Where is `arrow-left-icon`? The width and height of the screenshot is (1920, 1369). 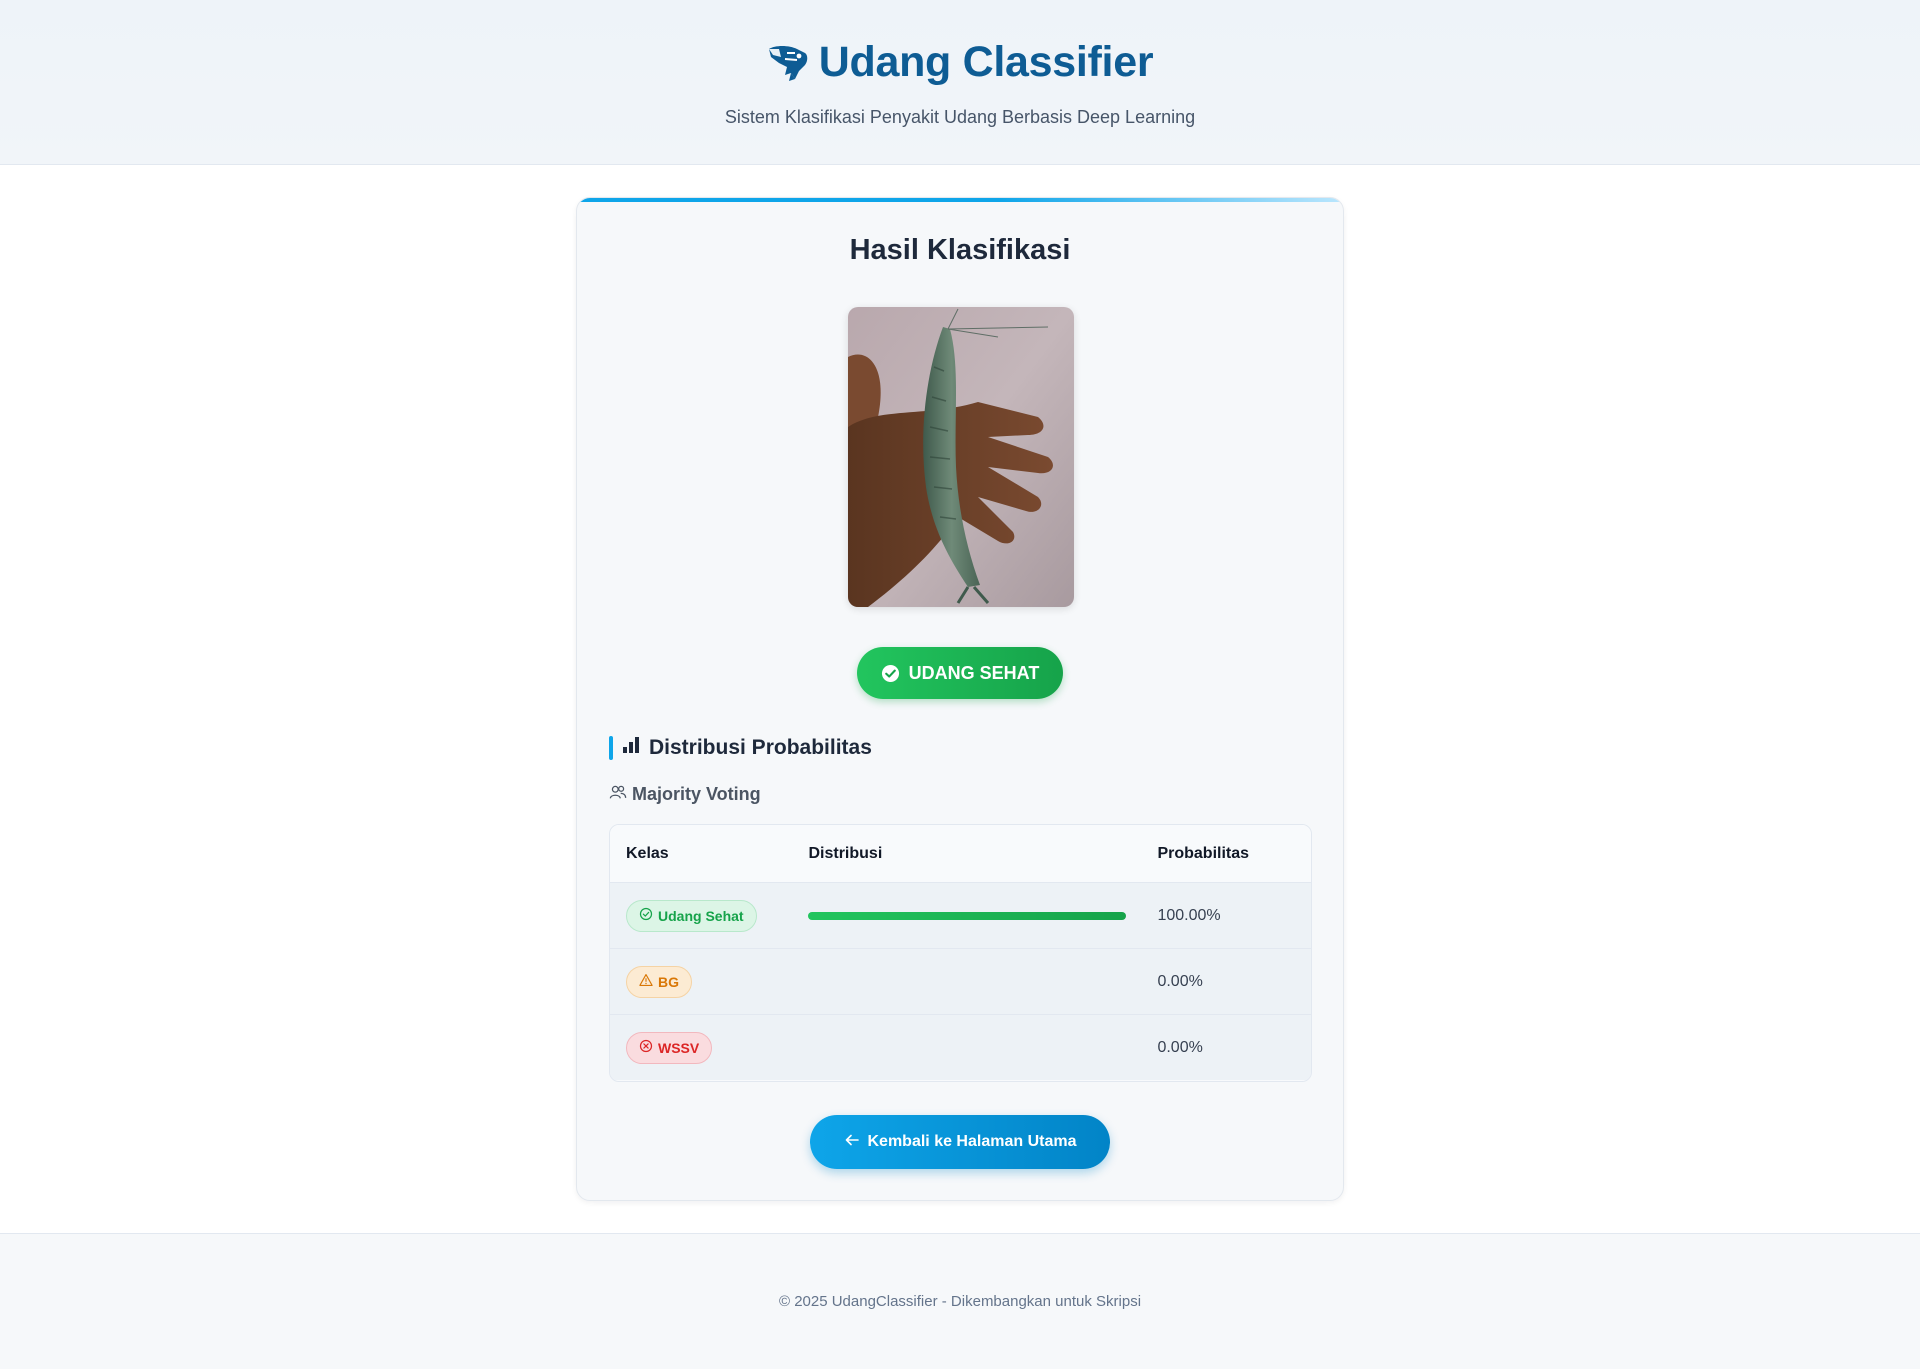
arrow-left-icon is located at coordinates (852, 1142).